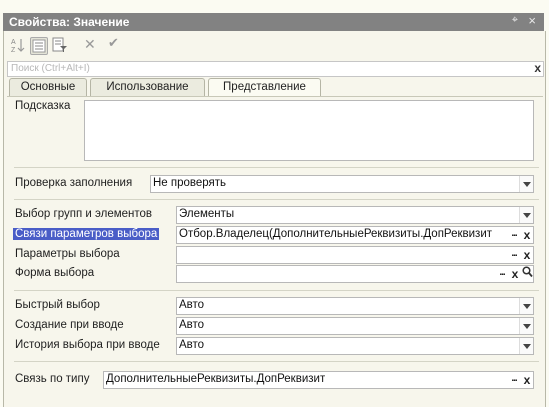 This screenshot has height=407, width=549. Describe the element at coordinates (39, 46) in the screenshot. I see `categories-icon` at that location.